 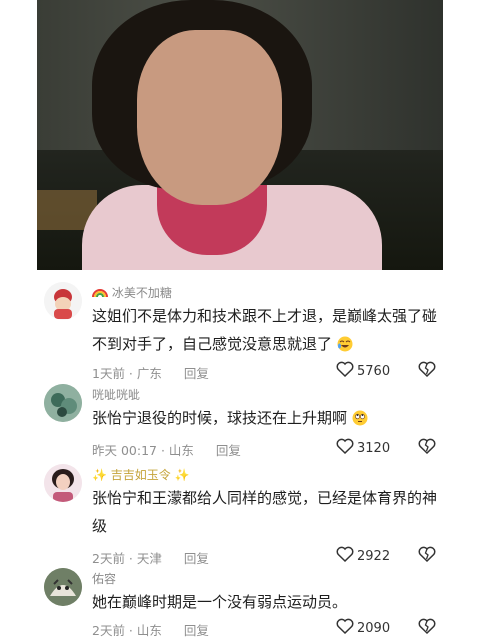 I want to click on comment-username: 冰美不加糖, so click(x=132, y=292).